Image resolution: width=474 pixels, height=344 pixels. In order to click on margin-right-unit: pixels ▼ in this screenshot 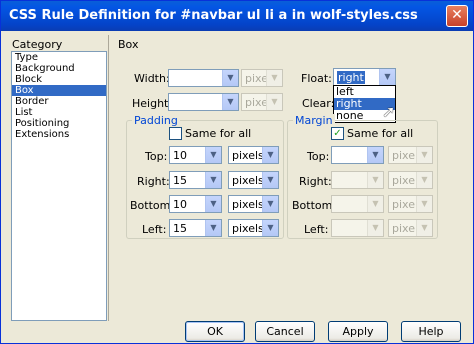, I will do `click(410, 180)`.